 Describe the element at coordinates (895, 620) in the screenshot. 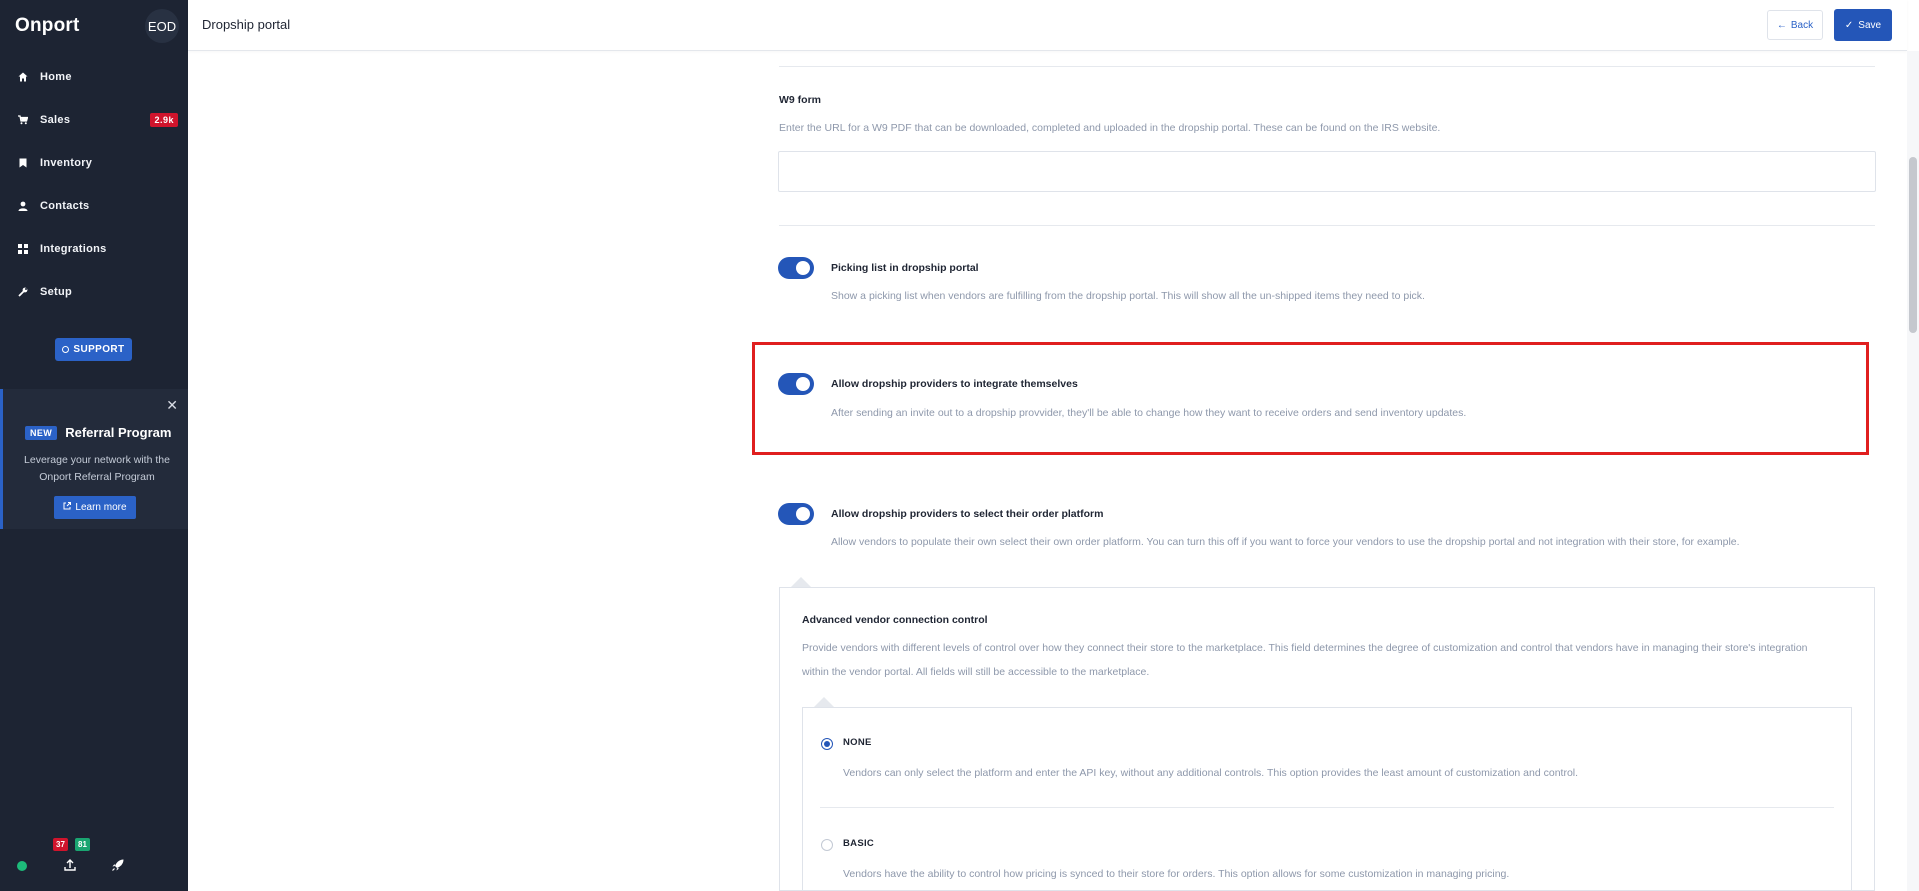

I see `advanced-control-title: Advanced vendor connection control` at that location.